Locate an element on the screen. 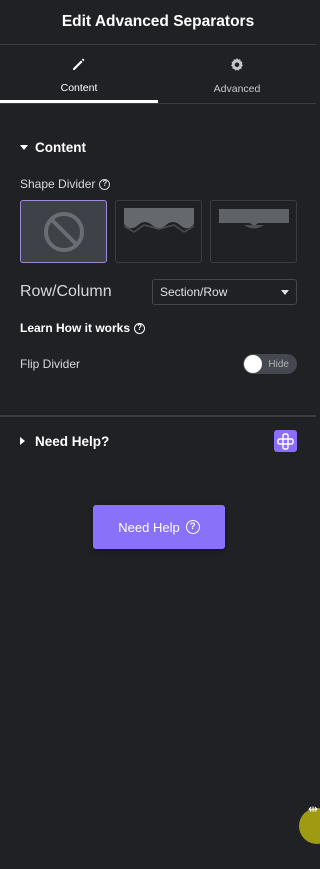 Image resolution: width=320 pixels, height=869 pixels. section-divider is located at coordinates (158, 416).